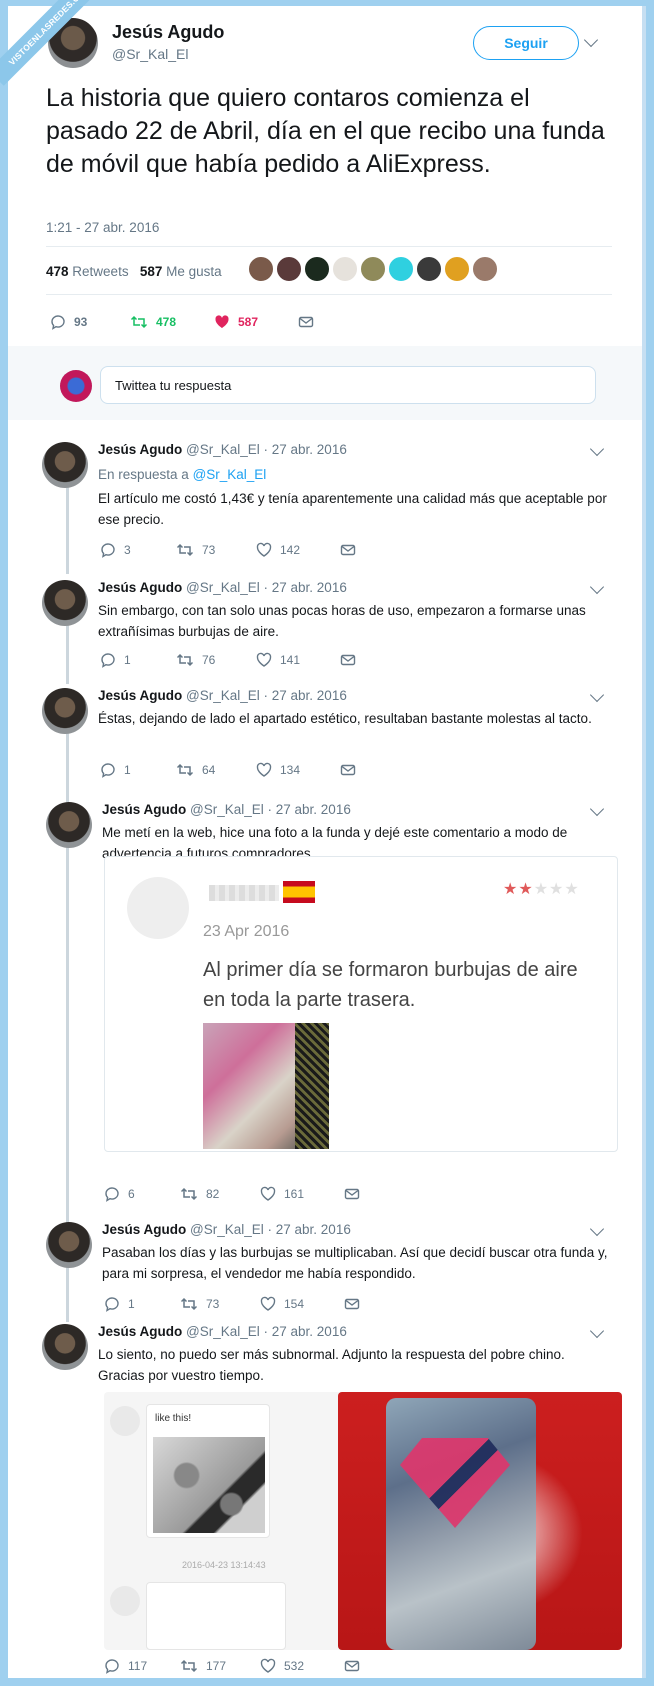 This screenshot has height=1686, width=654. I want to click on envelope-icon, so click(352, 1666).